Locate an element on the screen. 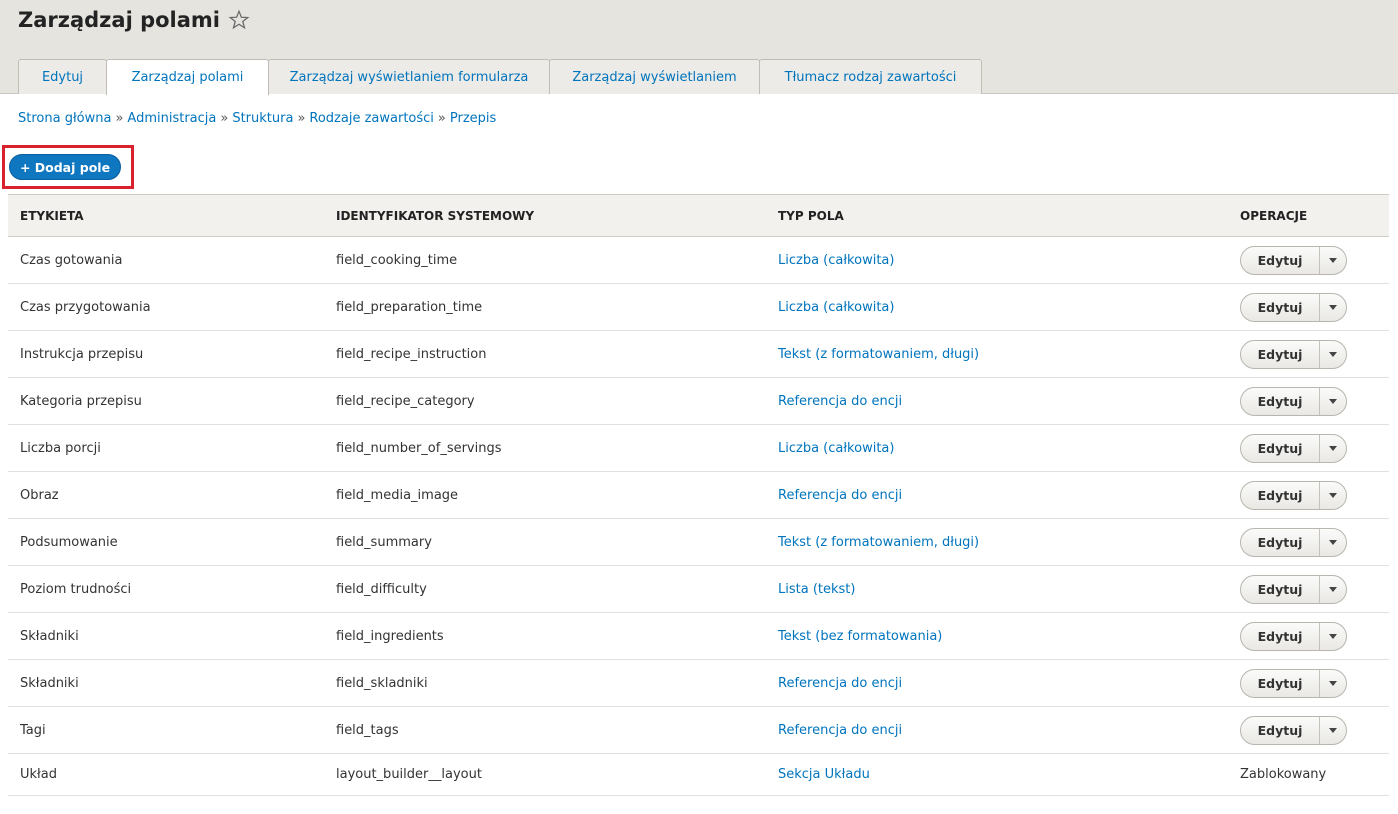  star-icon is located at coordinates (239, 20).